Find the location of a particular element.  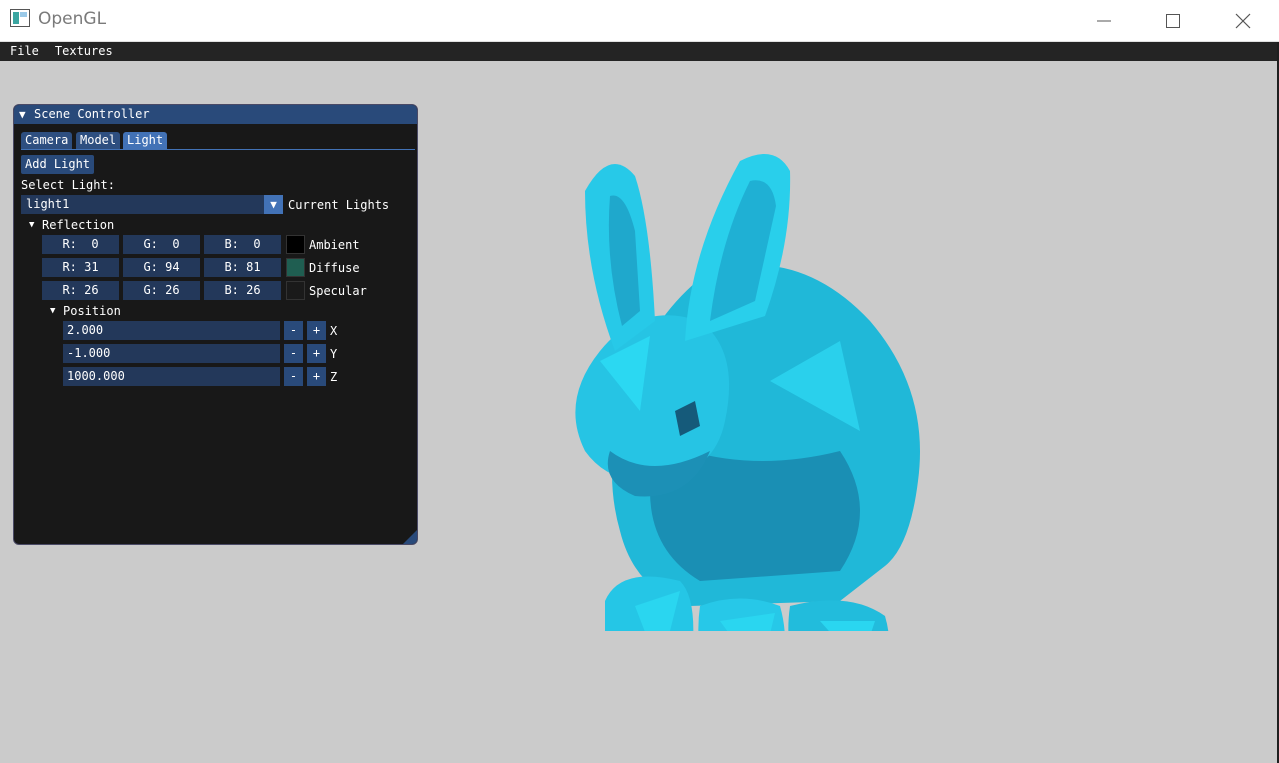

window-title: OpenGL is located at coordinates (72, 19).